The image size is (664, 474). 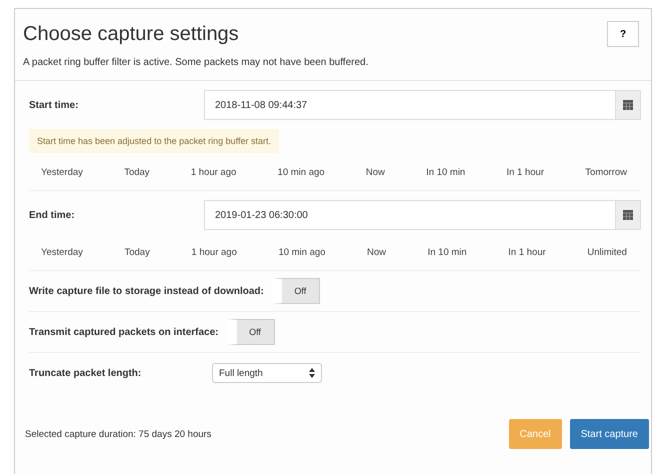 I want to click on time-shortcut-link: Tomorrow, so click(x=606, y=172).